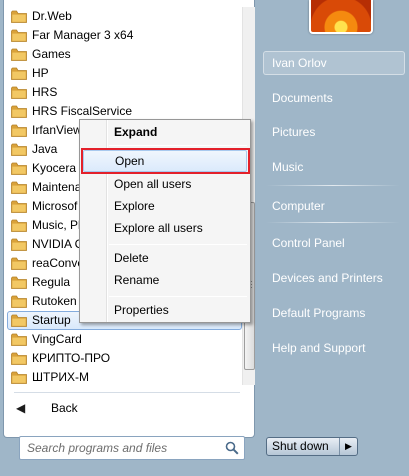 This screenshot has height=476, width=409. Describe the element at coordinates (165, 258) in the screenshot. I see `menu-item-delete: Delete` at that location.